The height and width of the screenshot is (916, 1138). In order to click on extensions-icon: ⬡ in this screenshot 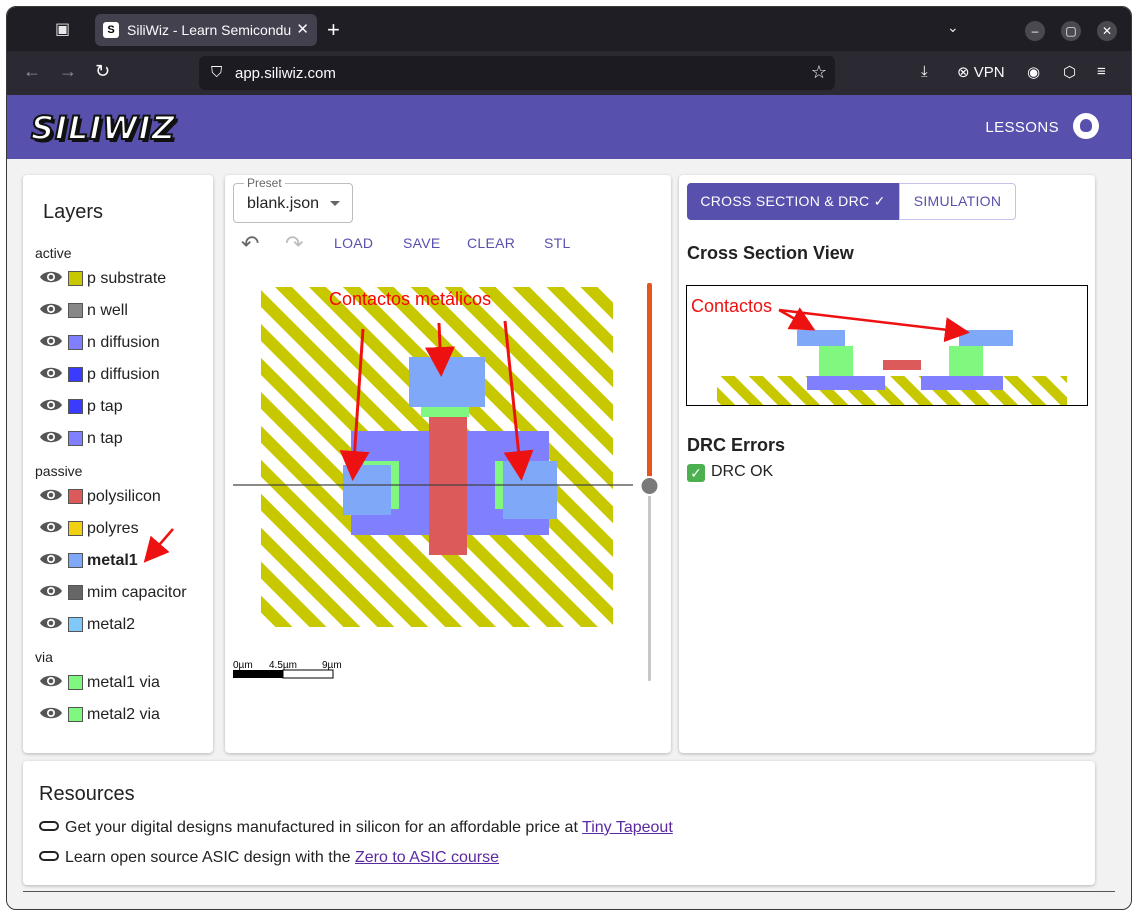, I will do `click(1069, 72)`.